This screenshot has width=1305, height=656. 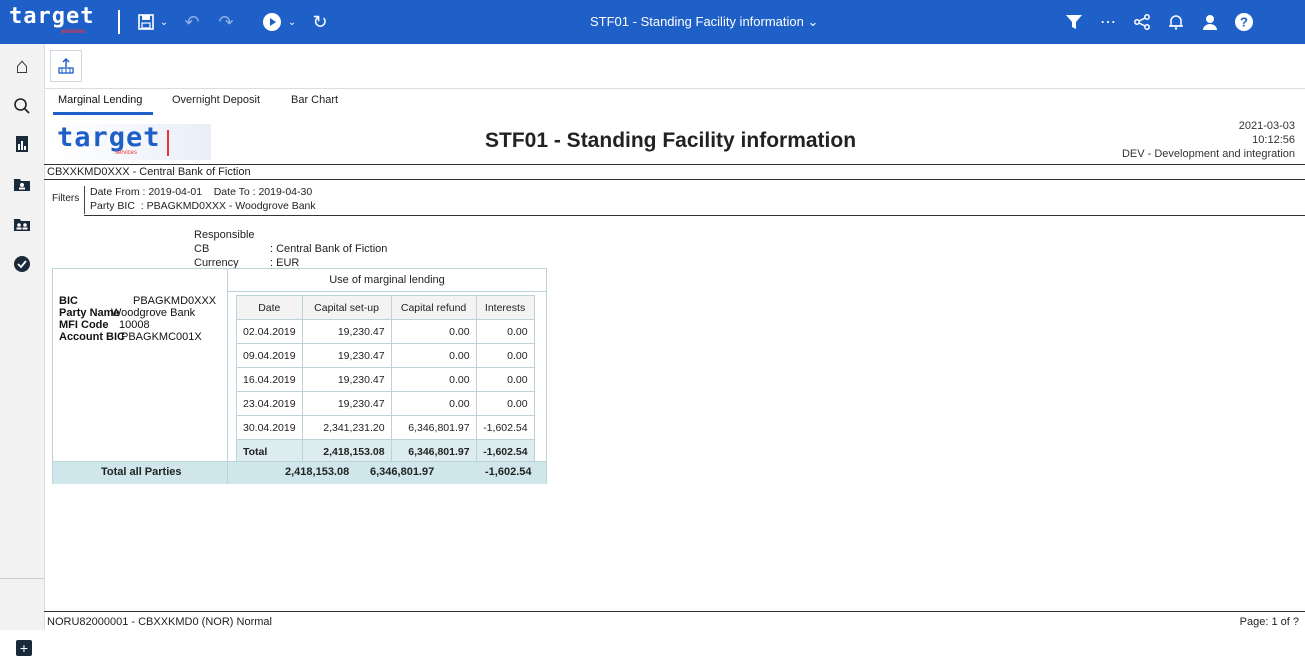 What do you see at coordinates (216, 100) in the screenshot?
I see `tab-overnight-deposit: Overnight Deposit` at bounding box center [216, 100].